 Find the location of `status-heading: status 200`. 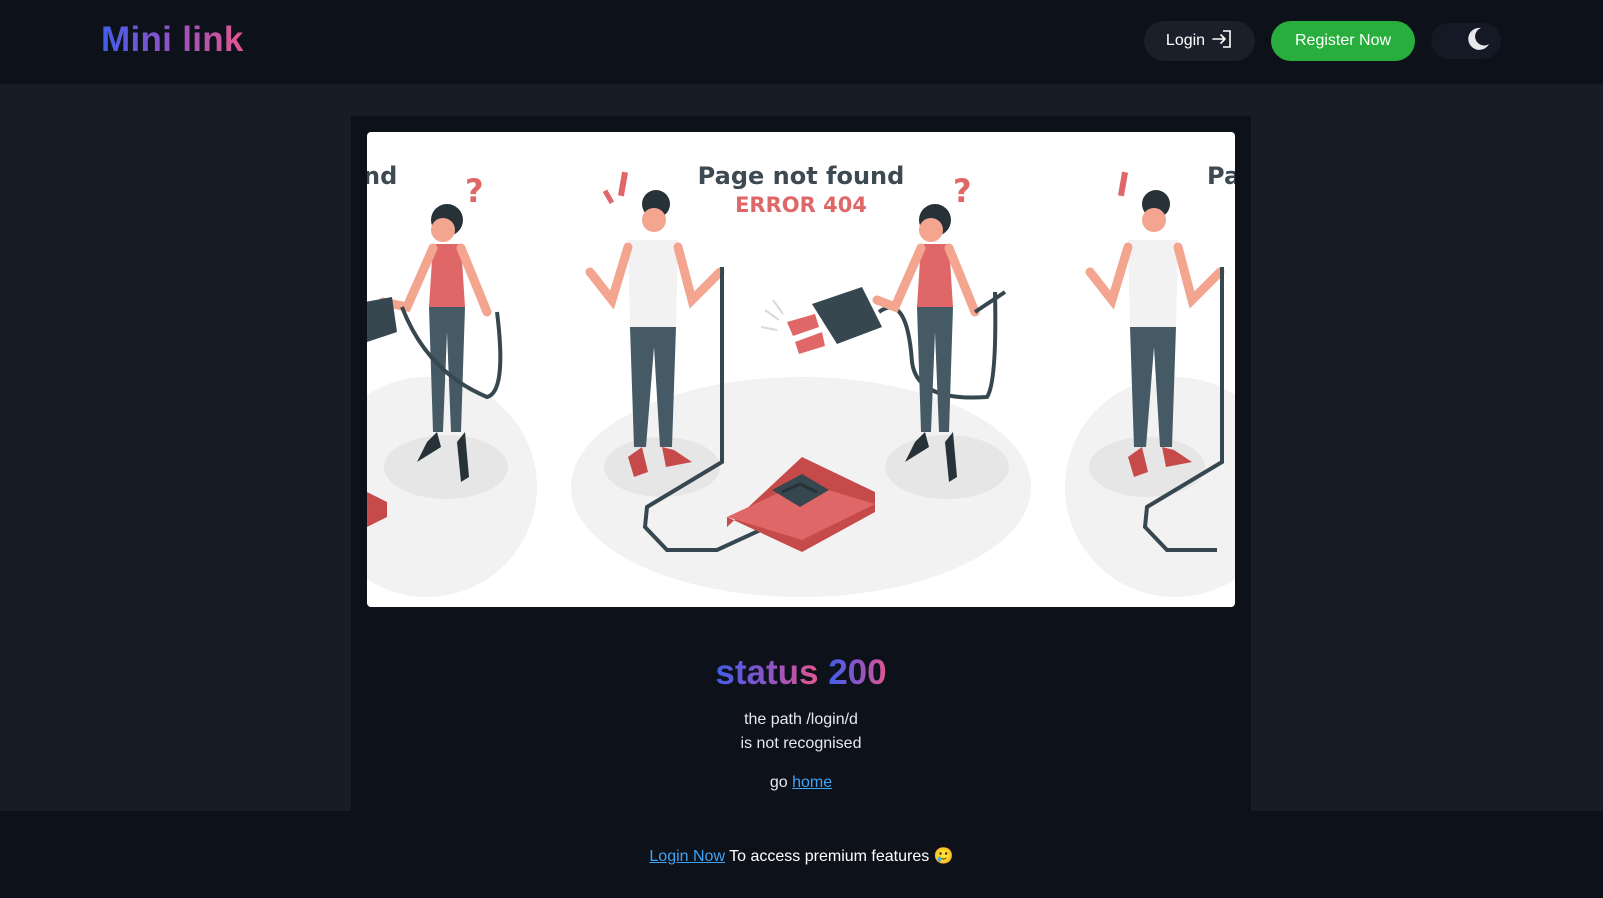

status-heading: status 200 is located at coordinates (801, 673).